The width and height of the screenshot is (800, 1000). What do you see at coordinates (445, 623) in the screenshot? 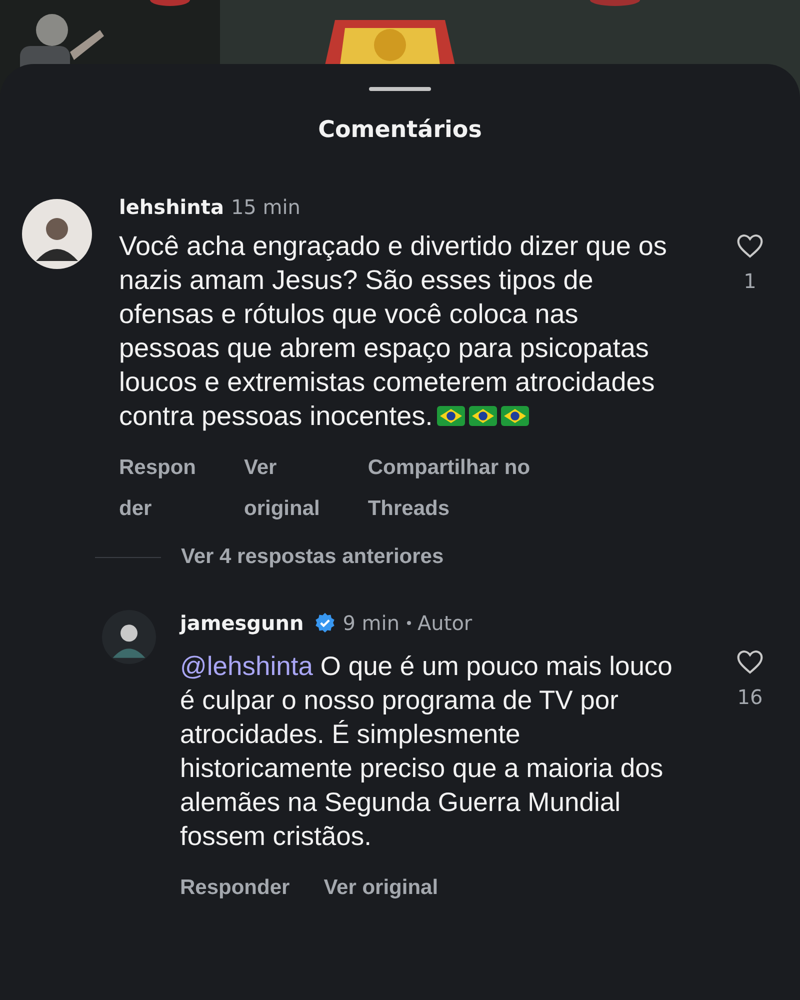
I see `author-label: Autor` at bounding box center [445, 623].